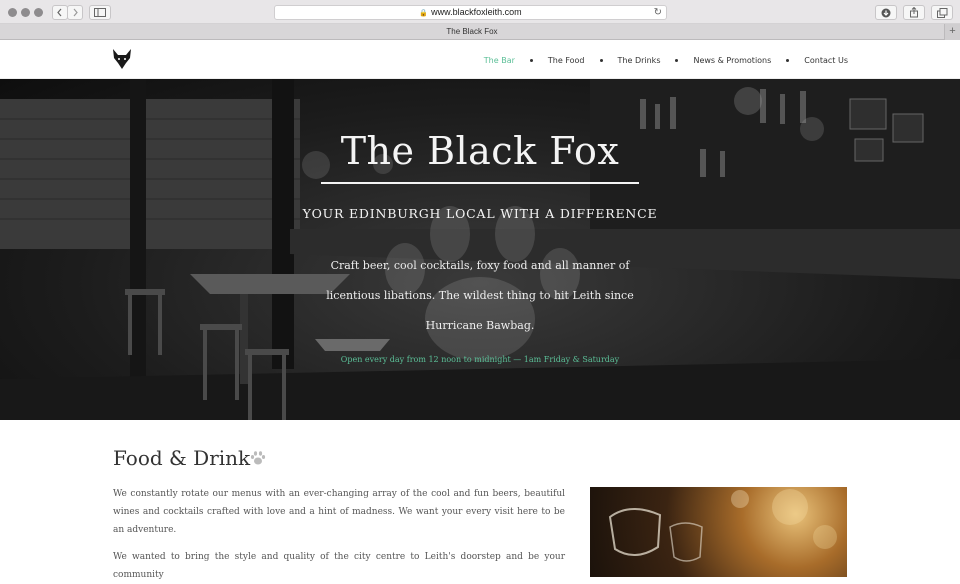  I want to click on tab-title: The Black Fox, so click(472, 32).